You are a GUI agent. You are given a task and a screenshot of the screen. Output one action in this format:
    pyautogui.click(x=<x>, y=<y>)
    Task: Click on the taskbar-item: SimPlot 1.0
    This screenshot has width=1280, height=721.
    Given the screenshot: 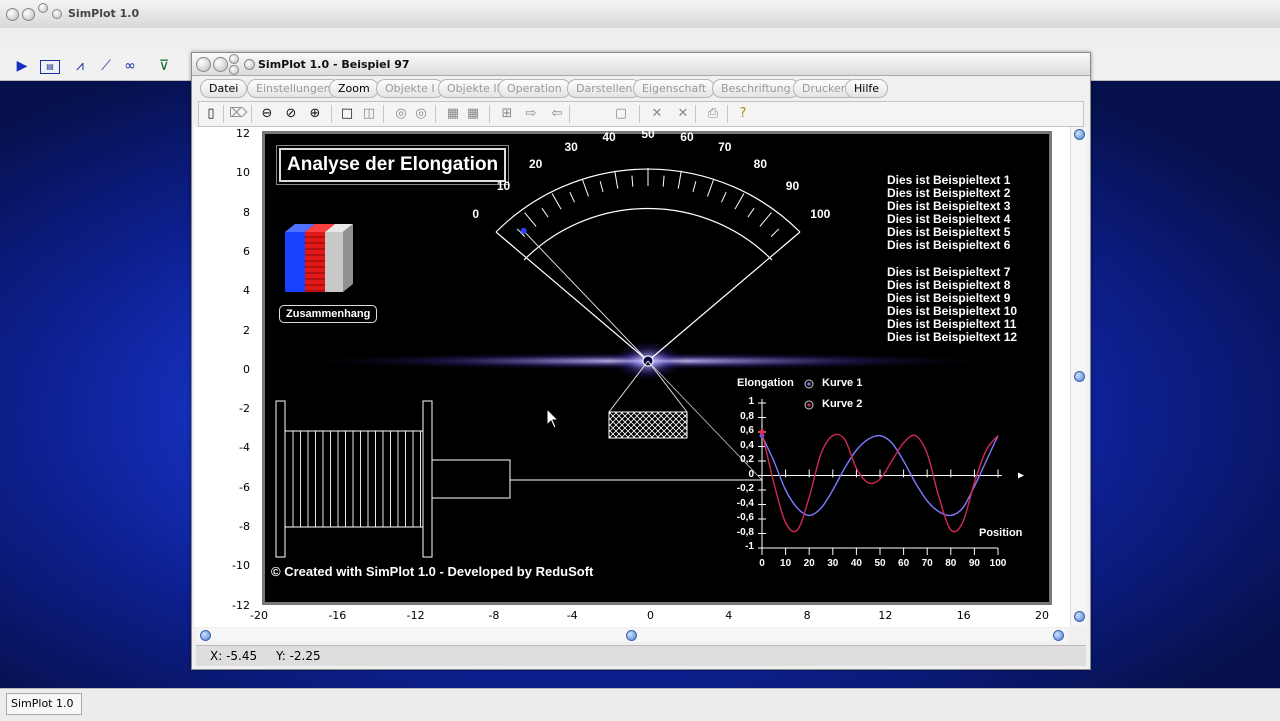 What is the action you would take?
    pyautogui.click(x=44, y=704)
    